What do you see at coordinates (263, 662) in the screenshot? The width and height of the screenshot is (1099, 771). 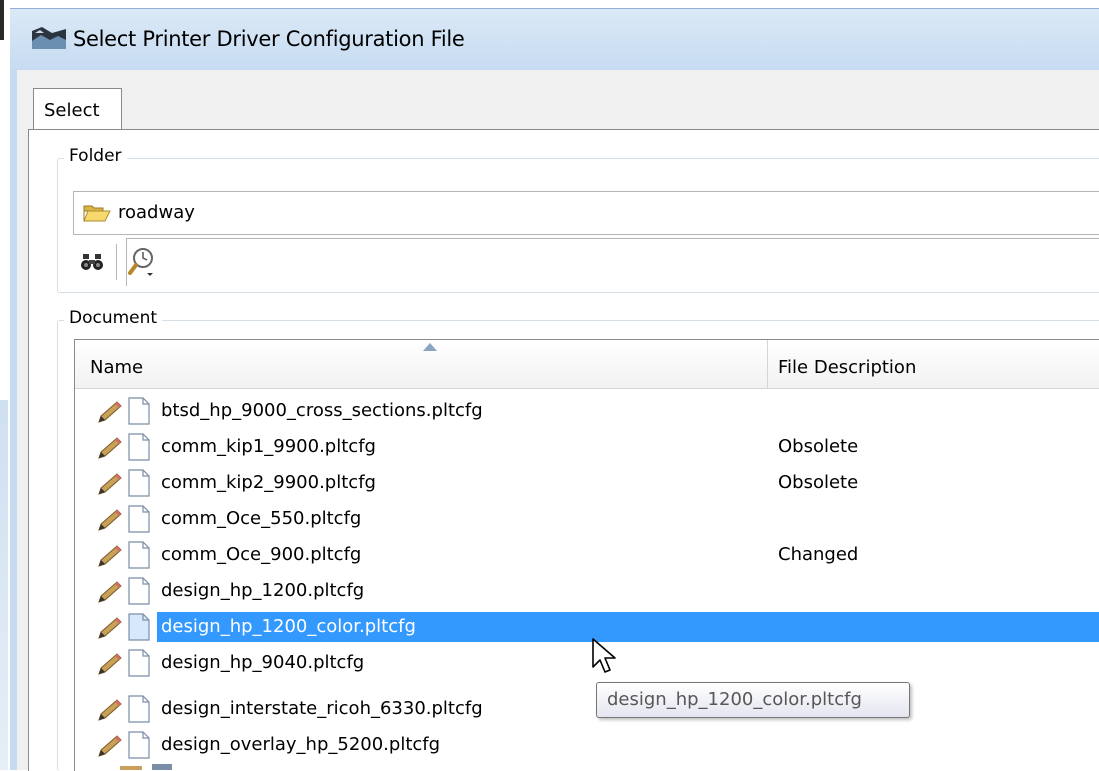 I see `file-name: design_hp_9040.pltcfg` at bounding box center [263, 662].